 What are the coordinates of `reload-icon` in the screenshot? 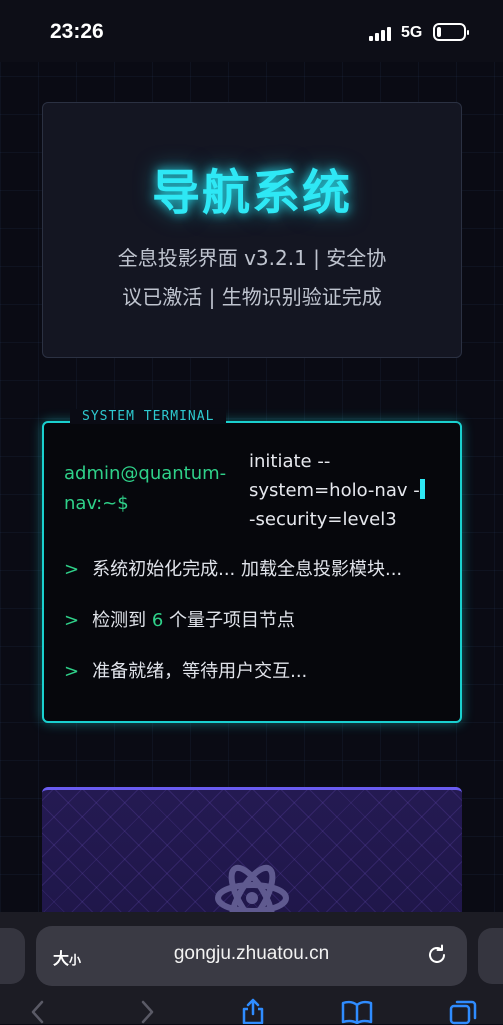 It's located at (437, 955).